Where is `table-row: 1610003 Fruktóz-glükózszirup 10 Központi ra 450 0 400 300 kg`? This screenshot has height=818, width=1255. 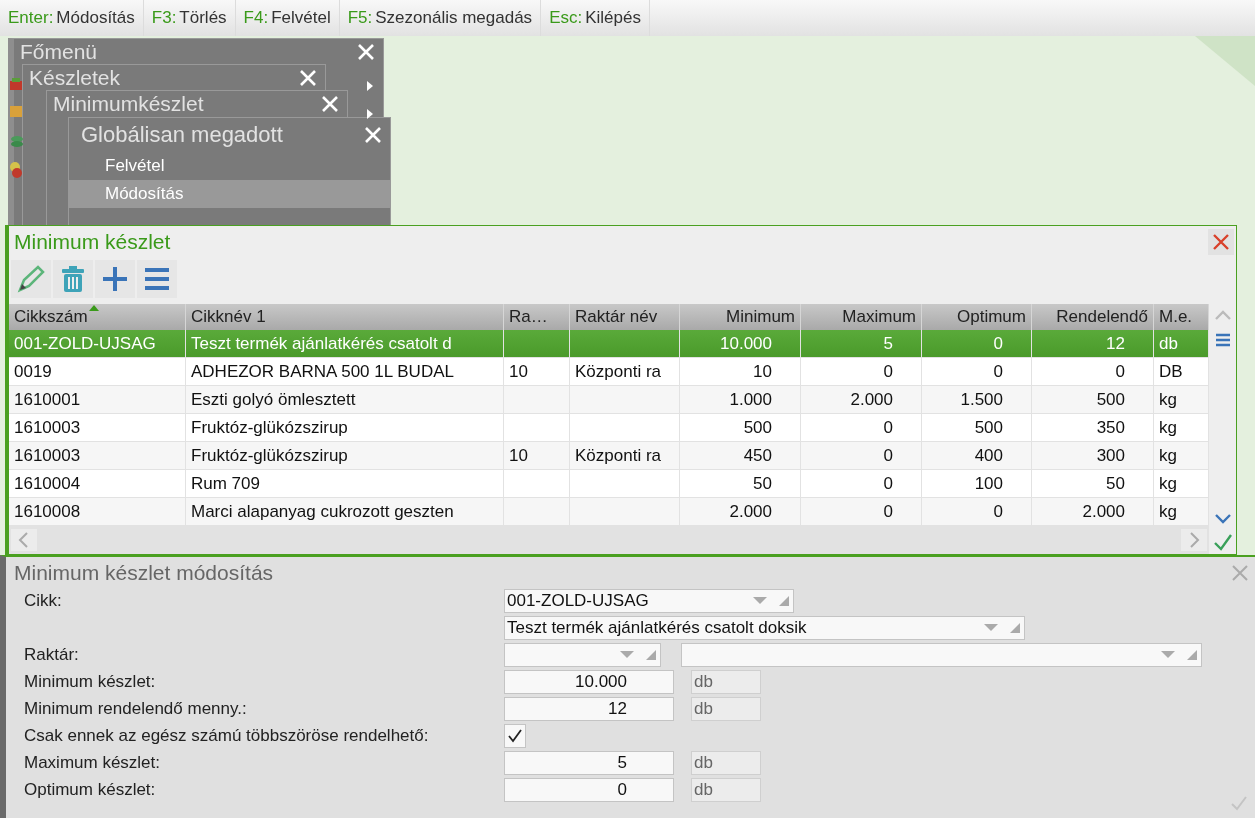
table-row: 1610003 Fruktóz-glükózszirup 10 Központi ra 450 0 400 300 kg is located at coordinates (609, 456).